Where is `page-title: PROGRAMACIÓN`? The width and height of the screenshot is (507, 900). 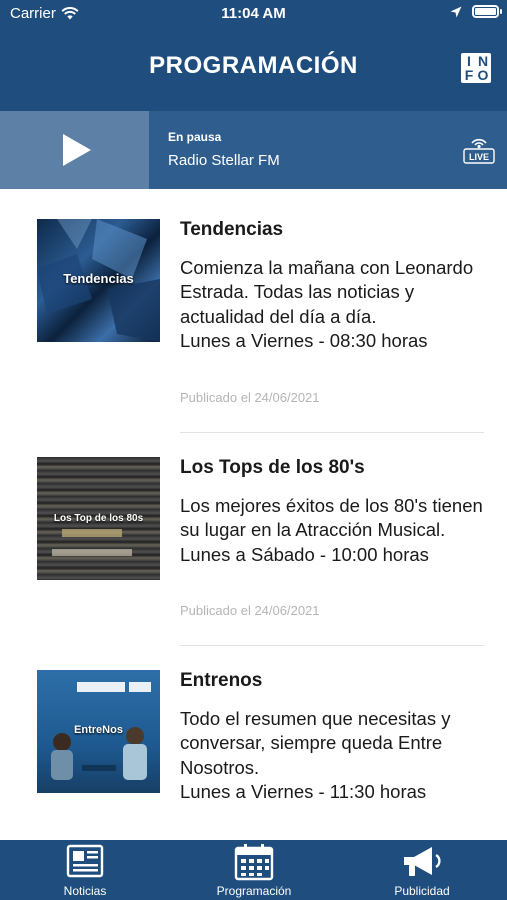
page-title: PROGRAMACIÓN is located at coordinates (253, 65).